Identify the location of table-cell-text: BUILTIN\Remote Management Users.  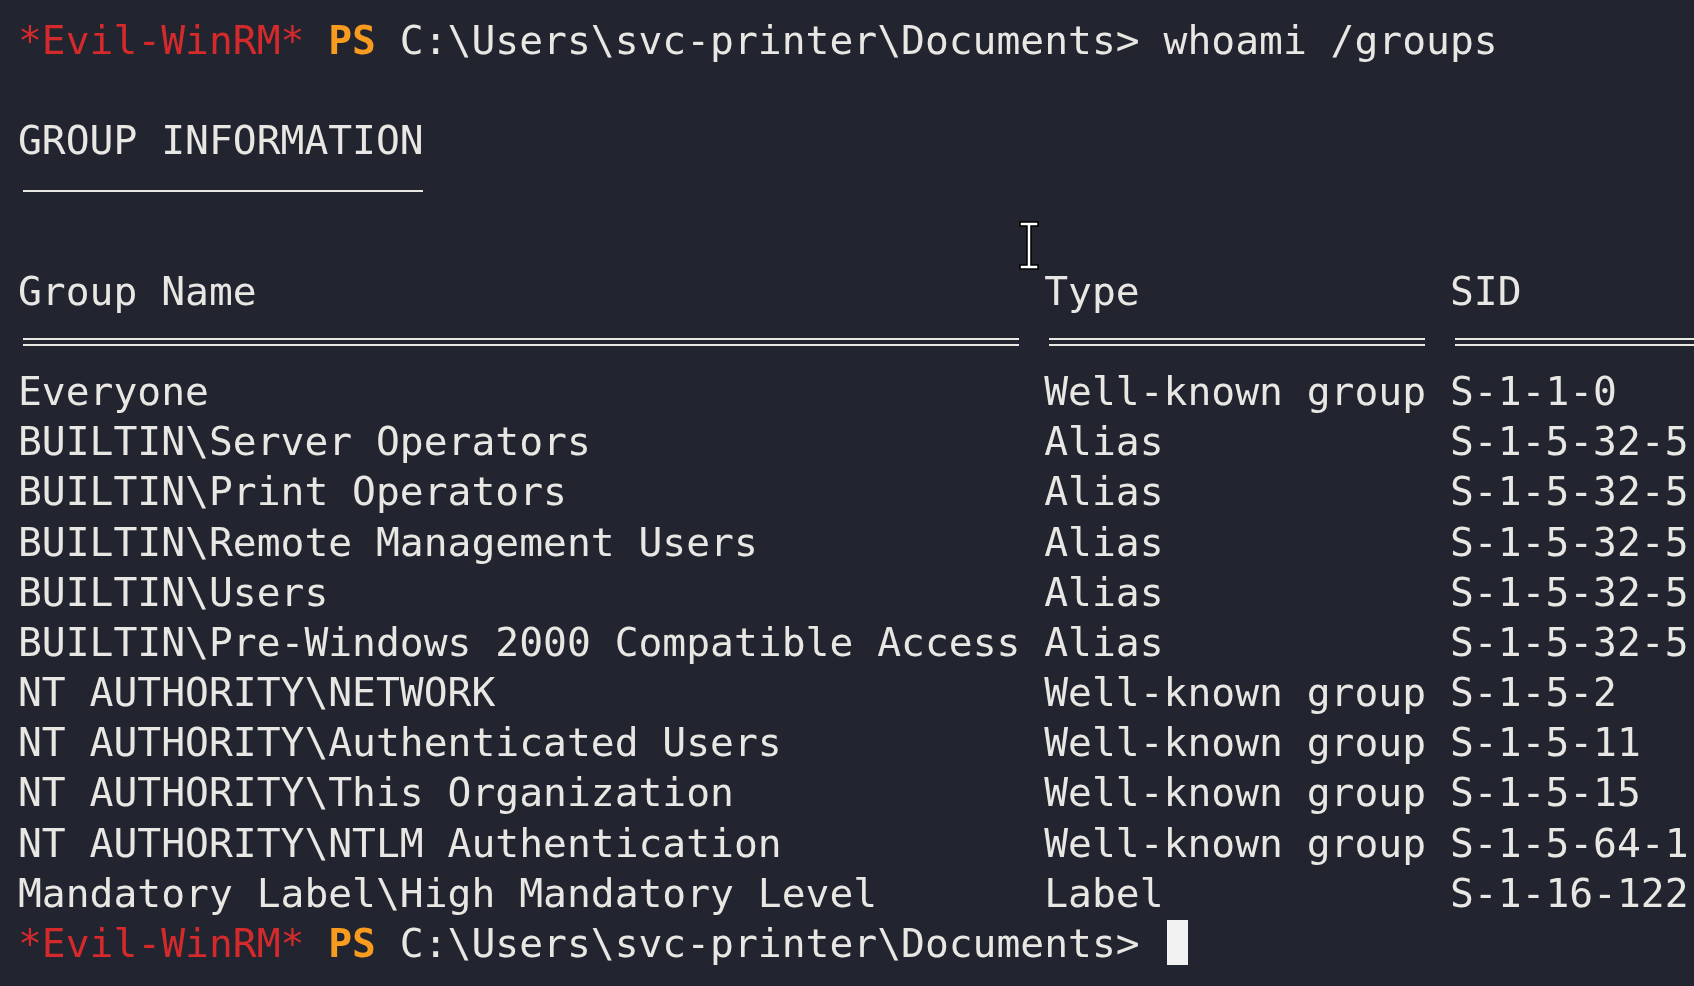
(388, 542).